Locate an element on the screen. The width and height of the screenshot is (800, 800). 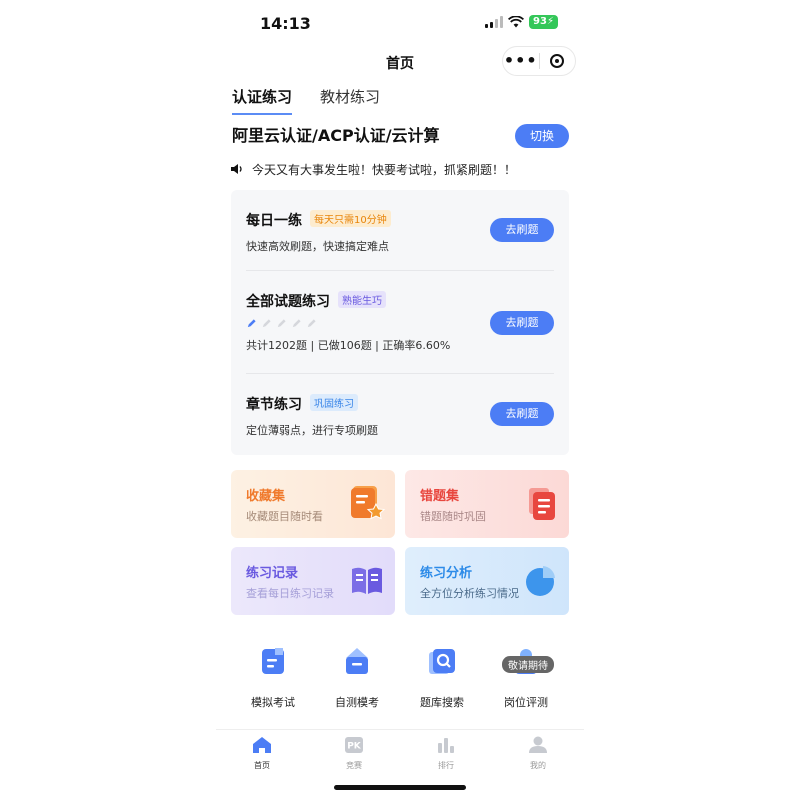
speaker-icon is located at coordinates (236, 169).